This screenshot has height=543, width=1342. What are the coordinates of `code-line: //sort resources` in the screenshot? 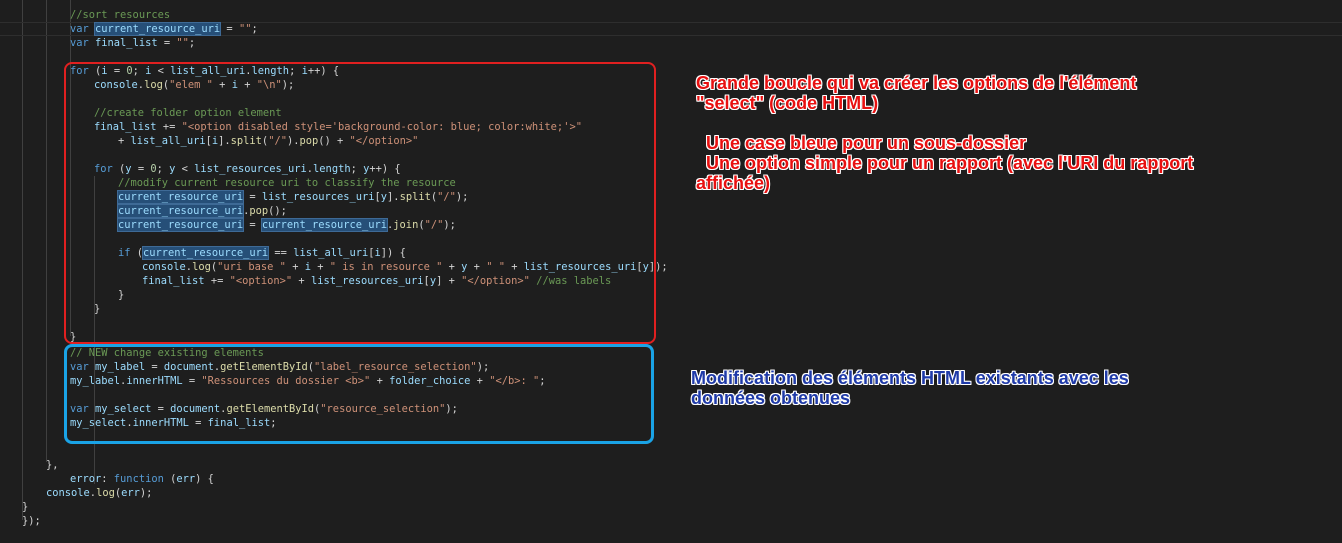 It's located at (120, 15).